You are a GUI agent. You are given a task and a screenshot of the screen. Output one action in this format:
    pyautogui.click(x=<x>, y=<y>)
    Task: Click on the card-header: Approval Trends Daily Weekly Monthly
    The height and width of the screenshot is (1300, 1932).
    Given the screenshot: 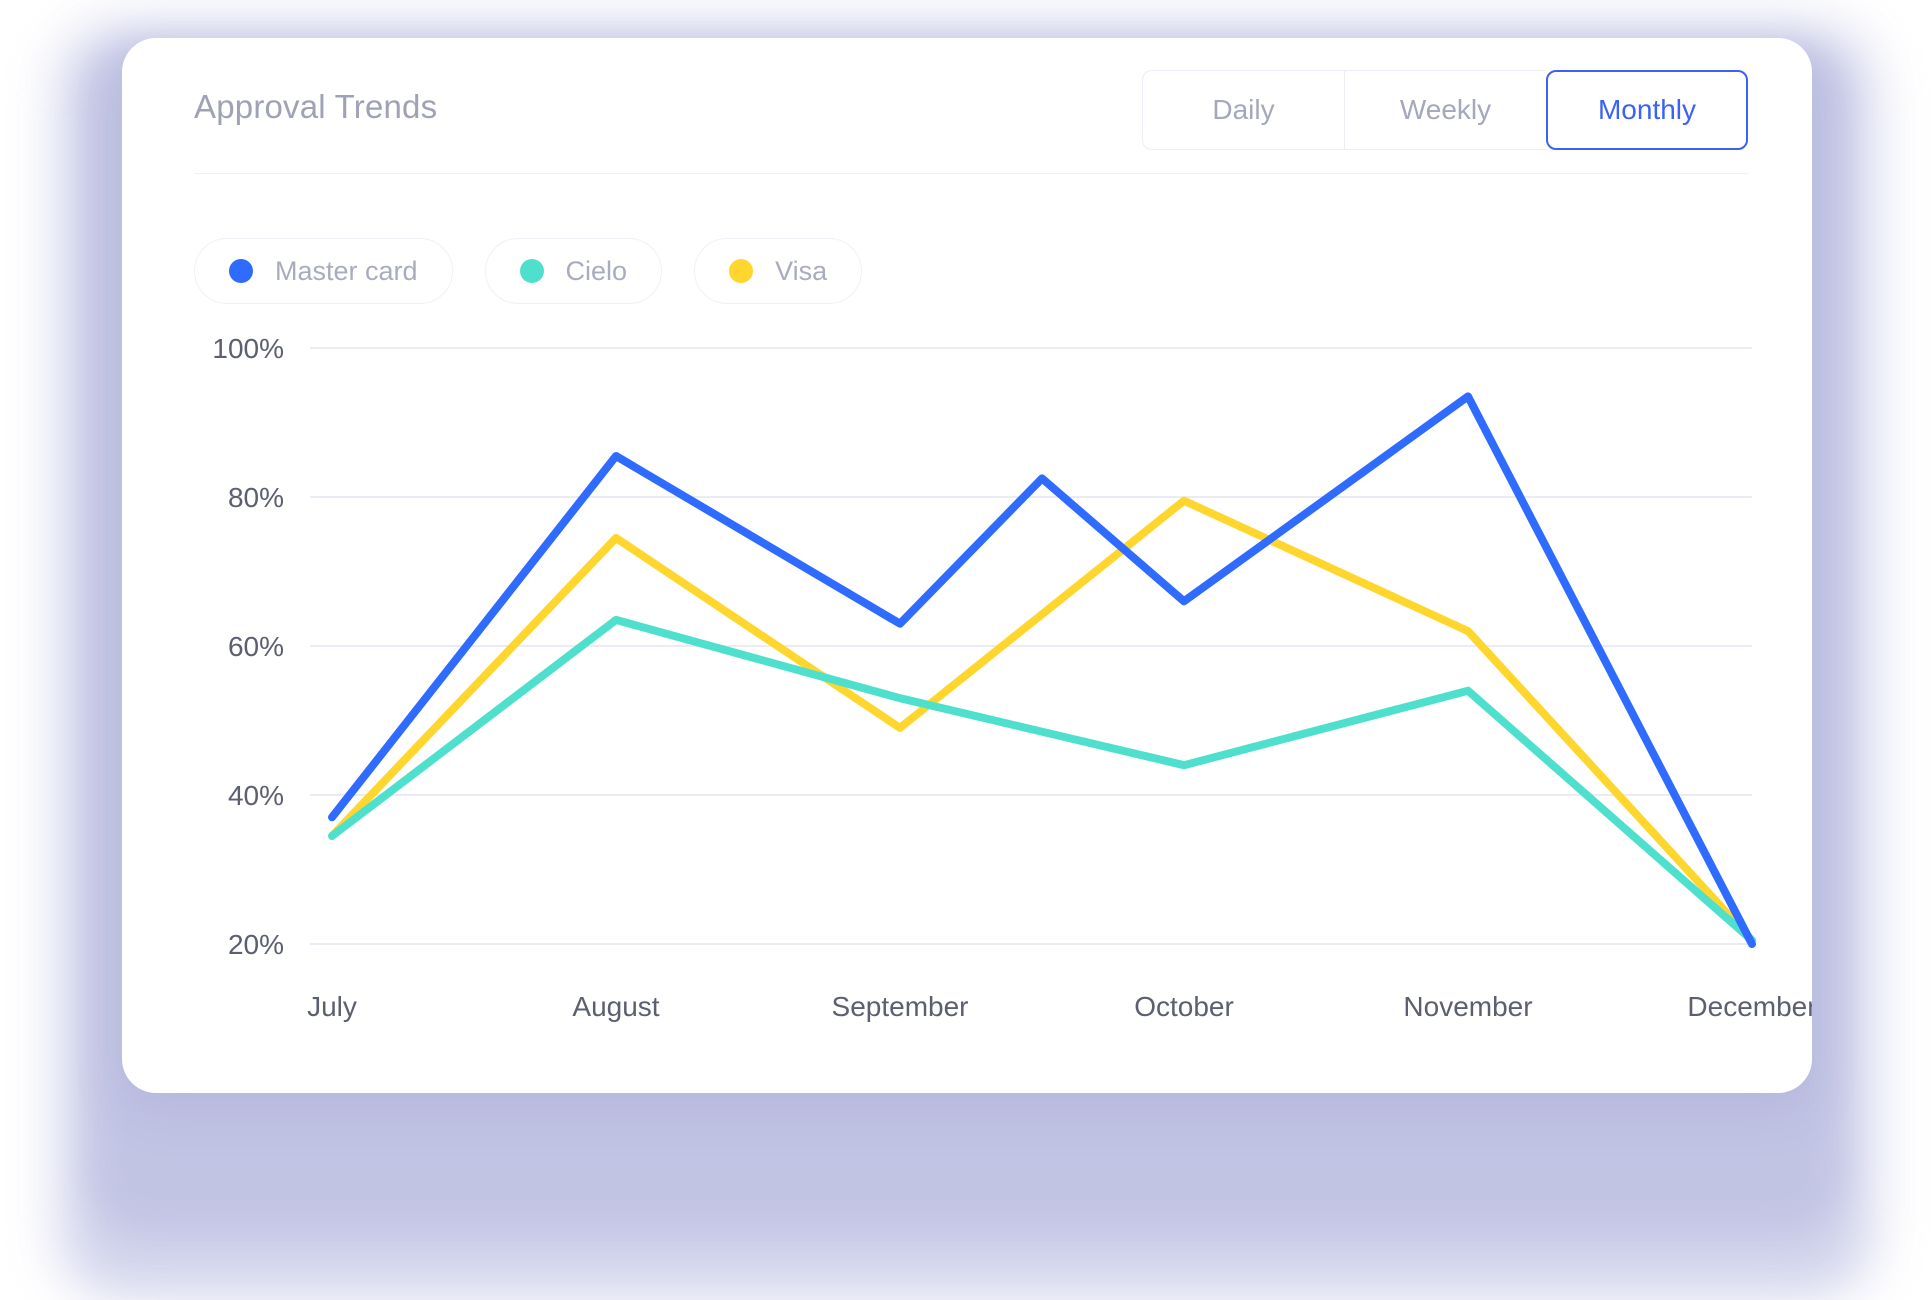 What is the action you would take?
    pyautogui.click(x=967, y=108)
    